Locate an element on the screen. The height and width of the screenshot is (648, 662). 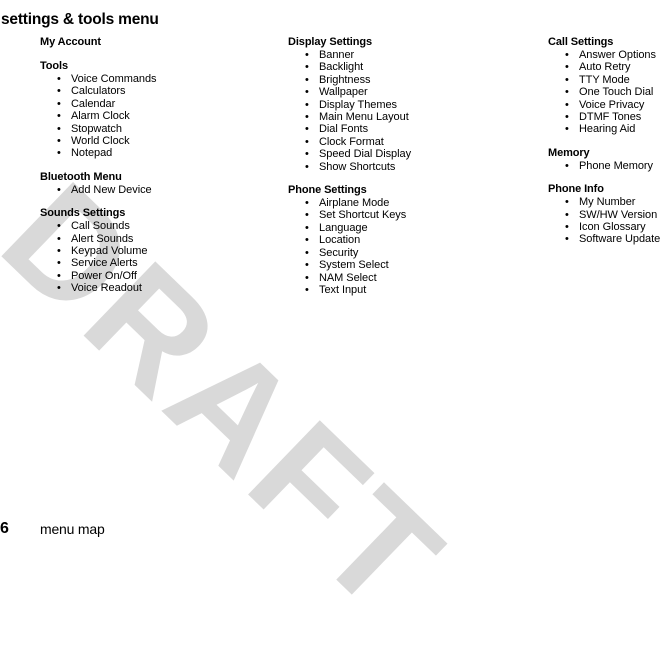
menu-item: • One Touch Dial is located at coordinates (605, 92).